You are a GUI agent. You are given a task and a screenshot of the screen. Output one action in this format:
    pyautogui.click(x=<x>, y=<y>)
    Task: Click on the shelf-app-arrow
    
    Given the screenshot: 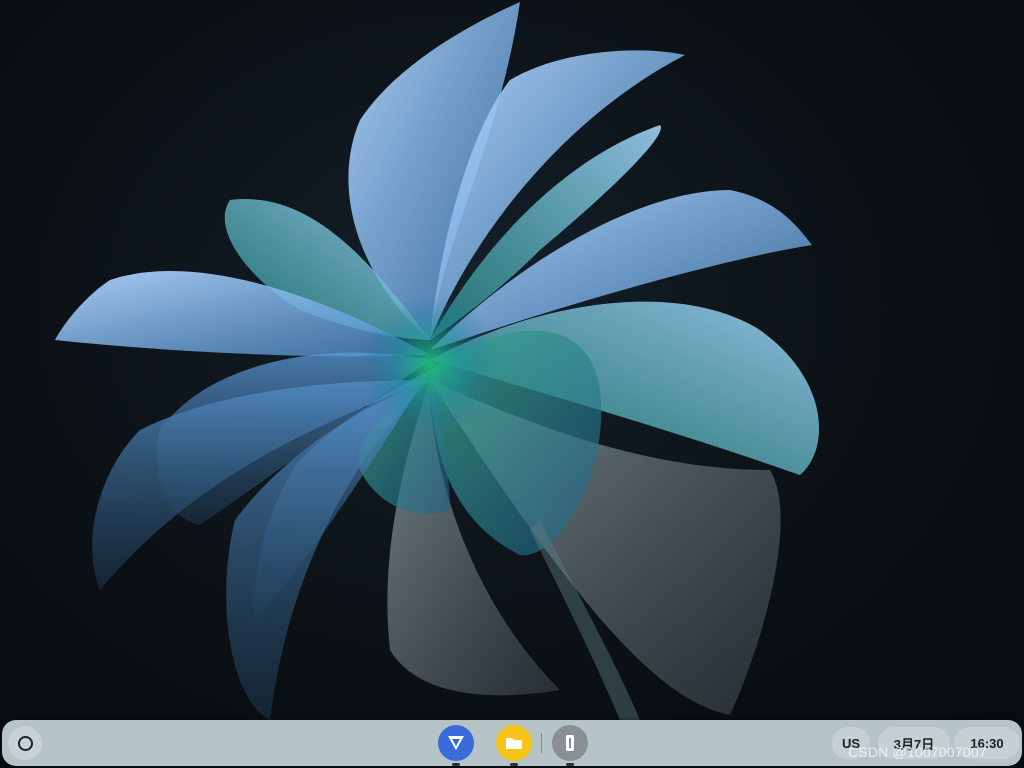 What is the action you would take?
    pyautogui.click(x=456, y=745)
    